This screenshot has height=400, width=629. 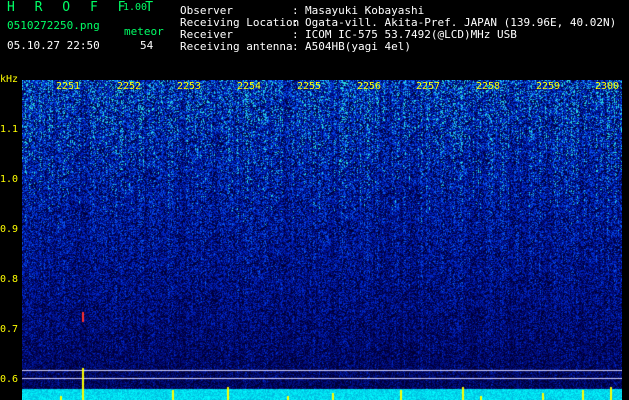 What do you see at coordinates (249, 86) in the screenshot?
I see `x-tick-label: 2254` at bounding box center [249, 86].